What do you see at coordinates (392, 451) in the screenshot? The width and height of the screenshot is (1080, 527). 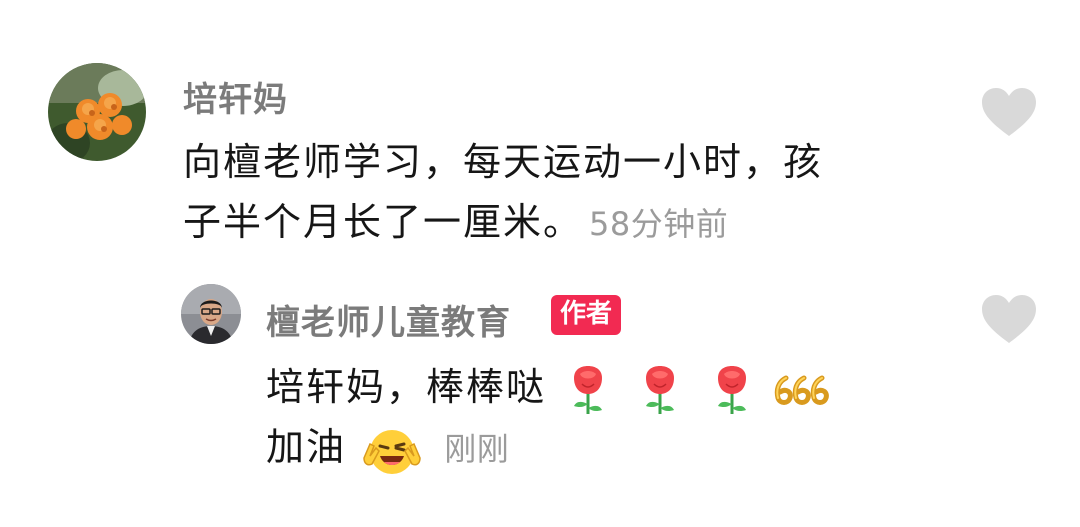 I see `wink-victory-icon` at bounding box center [392, 451].